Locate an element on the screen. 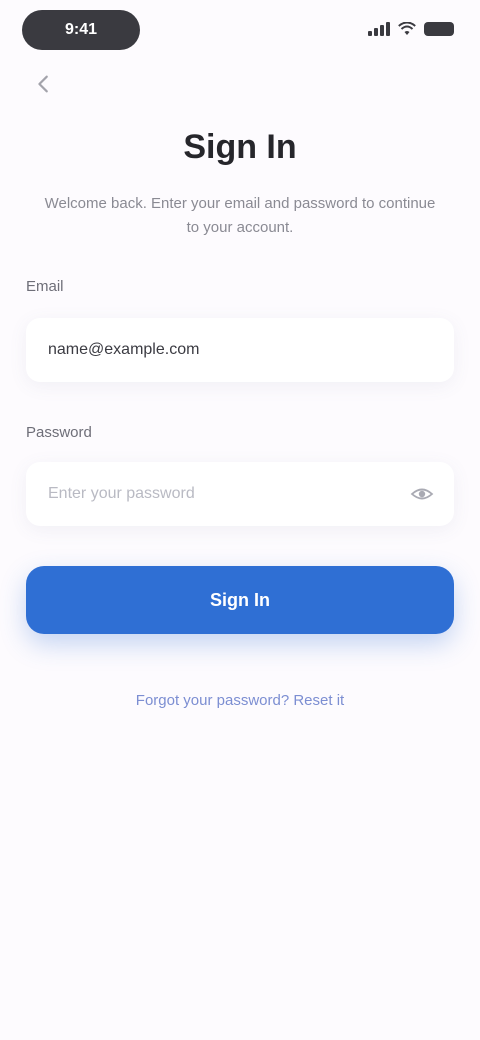 Image resolution: width=480 pixels, height=1040 pixels. signal-icon is located at coordinates (379, 29).